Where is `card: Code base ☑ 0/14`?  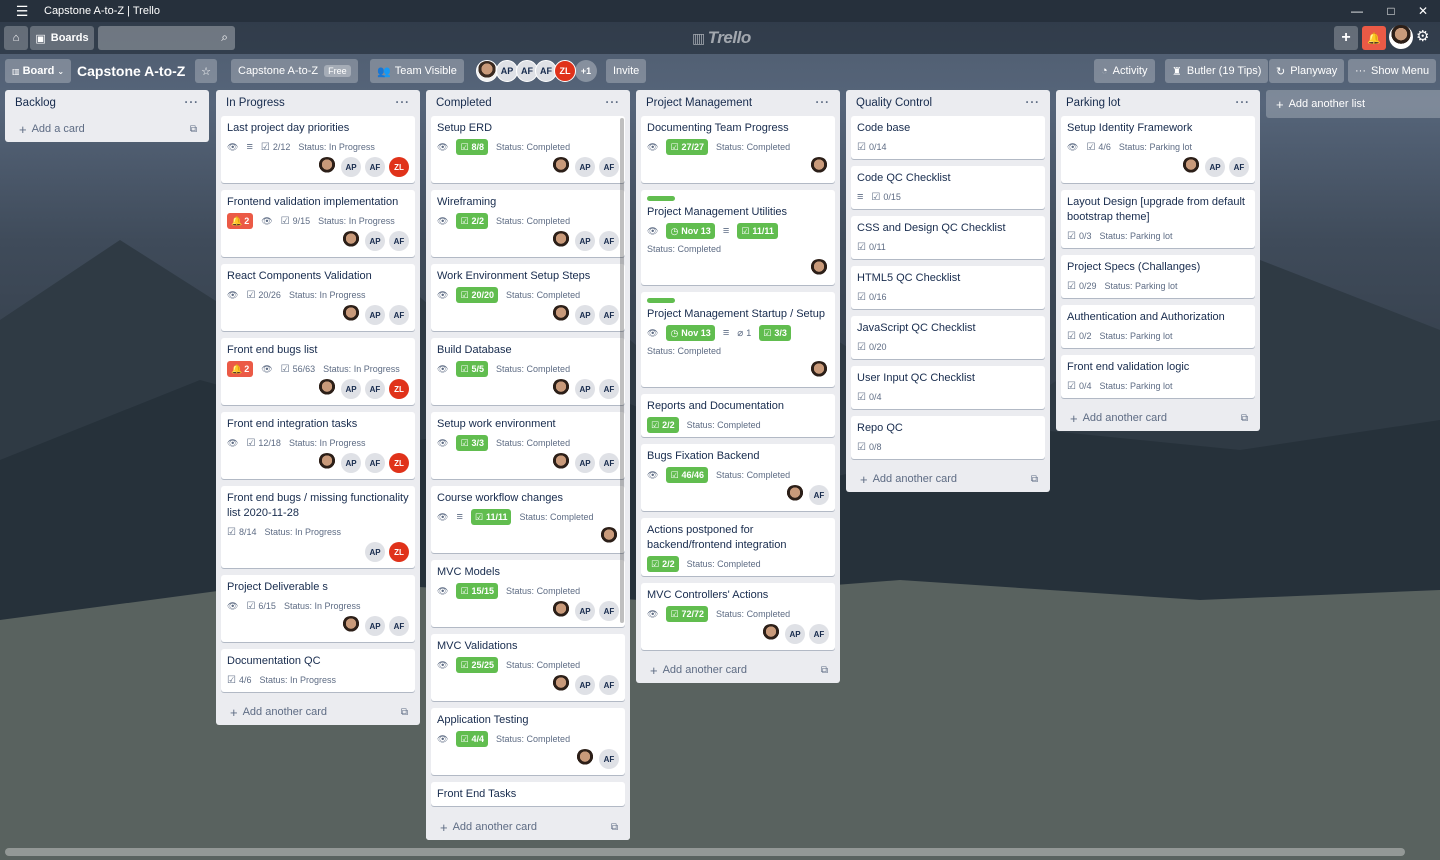 card: Code base ☑ 0/14 is located at coordinates (948, 137).